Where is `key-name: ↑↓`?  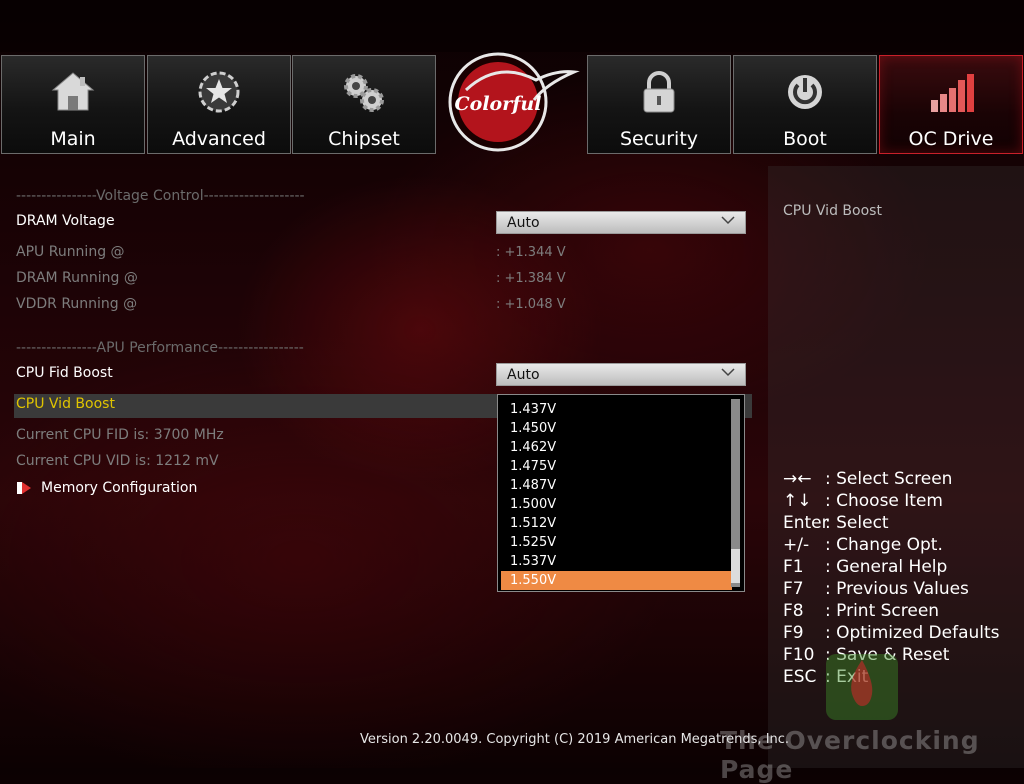
key-name: ↑↓ is located at coordinates (797, 501).